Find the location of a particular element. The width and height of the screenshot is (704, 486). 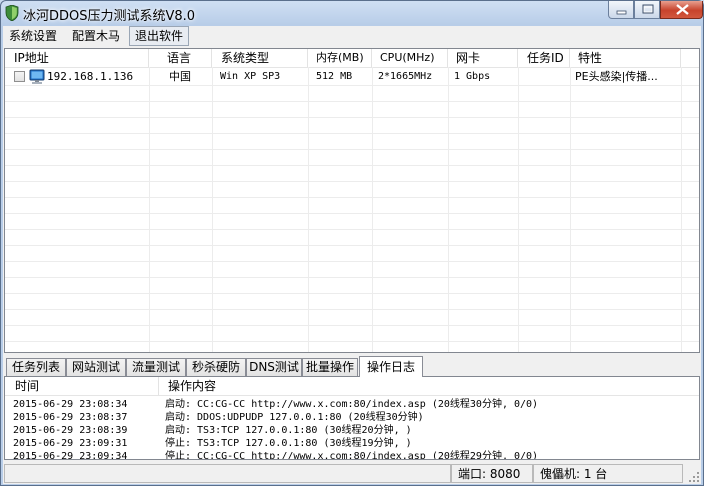

maximize-icon is located at coordinates (648, 9).